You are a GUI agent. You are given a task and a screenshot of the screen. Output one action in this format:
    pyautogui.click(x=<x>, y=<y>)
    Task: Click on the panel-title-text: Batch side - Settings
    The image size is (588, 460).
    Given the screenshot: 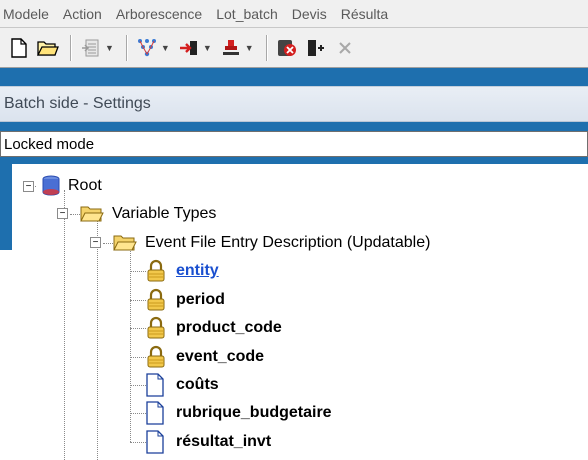 What is the action you would take?
    pyautogui.click(x=77, y=103)
    